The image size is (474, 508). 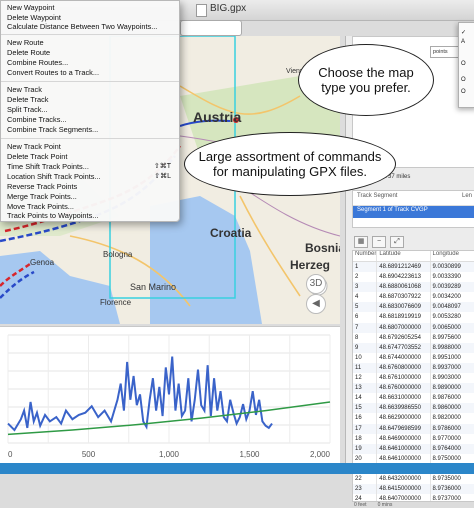 What do you see at coordinates (366, 87) in the screenshot?
I see `callout-map-type-line2: type you prefer.` at bounding box center [366, 87].